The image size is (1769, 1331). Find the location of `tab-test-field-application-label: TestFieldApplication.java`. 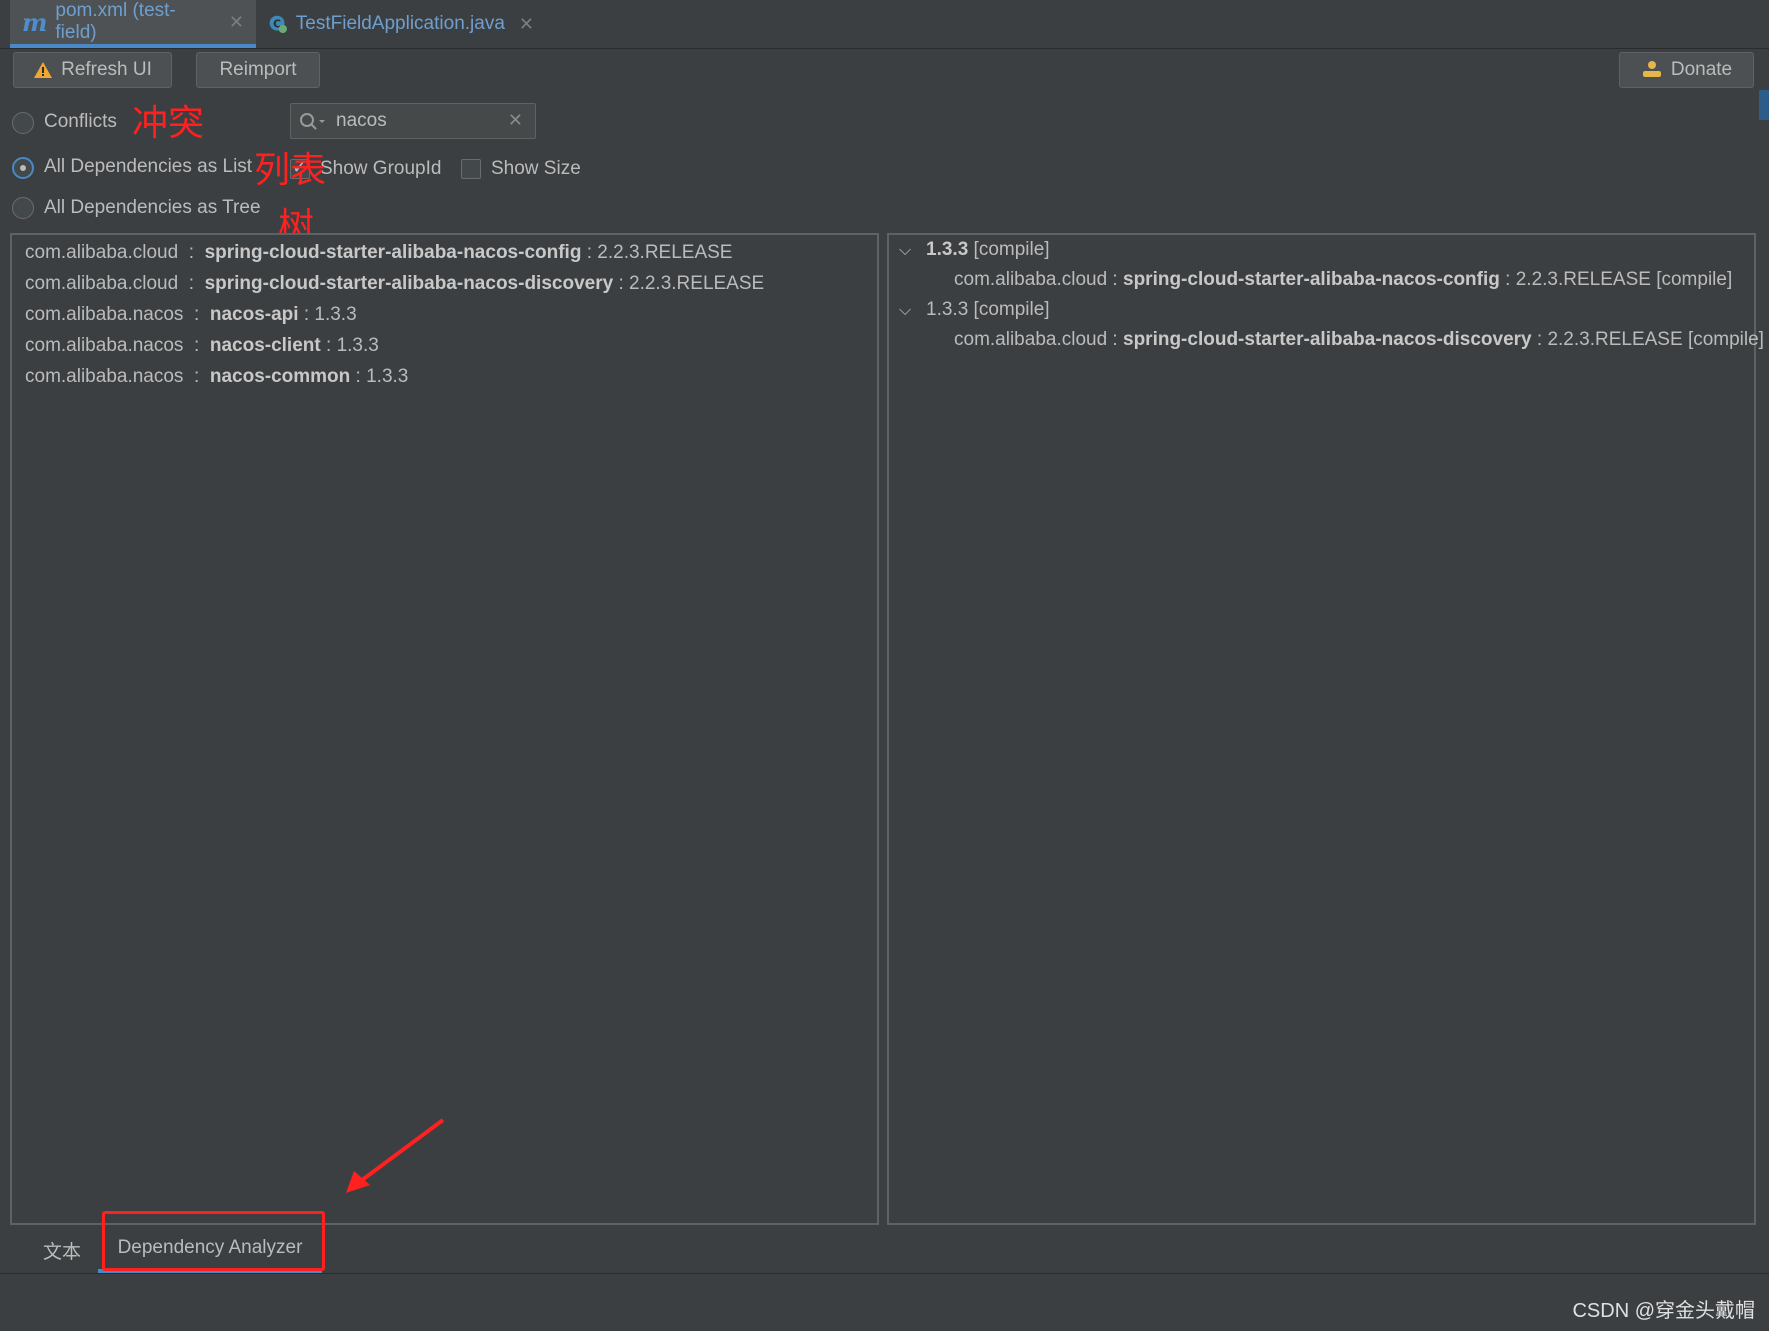

tab-test-field-application-label: TestFieldApplication.java is located at coordinates (400, 23).